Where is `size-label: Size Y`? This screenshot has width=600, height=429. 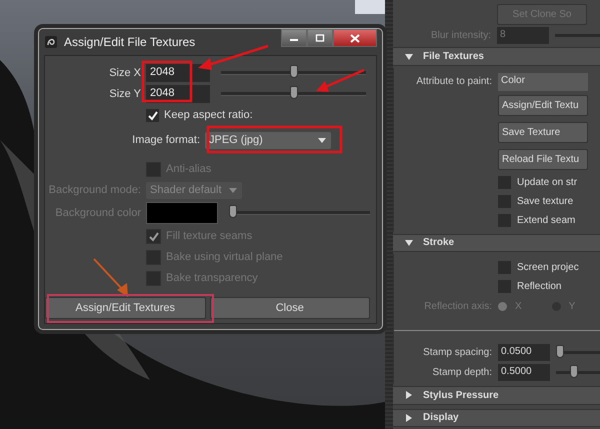 size-label: Size Y is located at coordinates (124, 94).